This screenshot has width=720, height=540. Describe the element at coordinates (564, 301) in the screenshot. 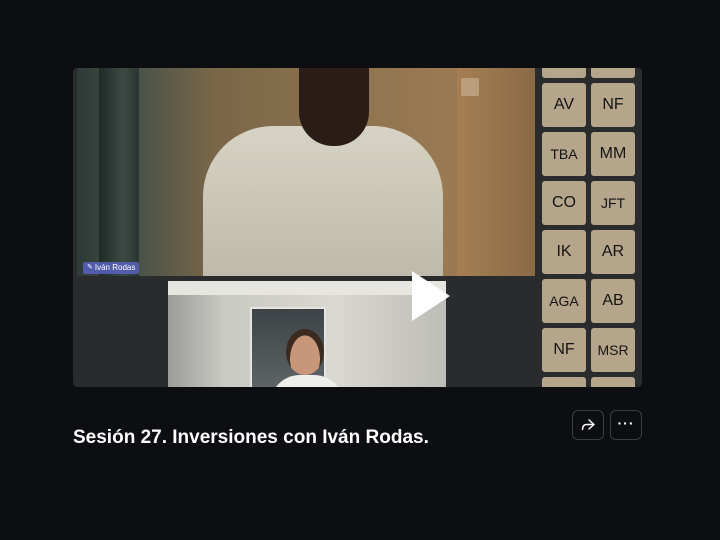

I see `participant-tile: AGA` at that location.